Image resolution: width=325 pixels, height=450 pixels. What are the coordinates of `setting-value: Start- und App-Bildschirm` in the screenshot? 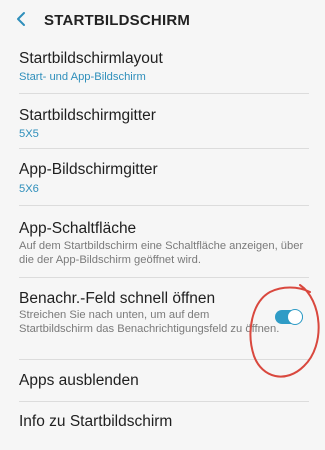 It's located at (82, 77).